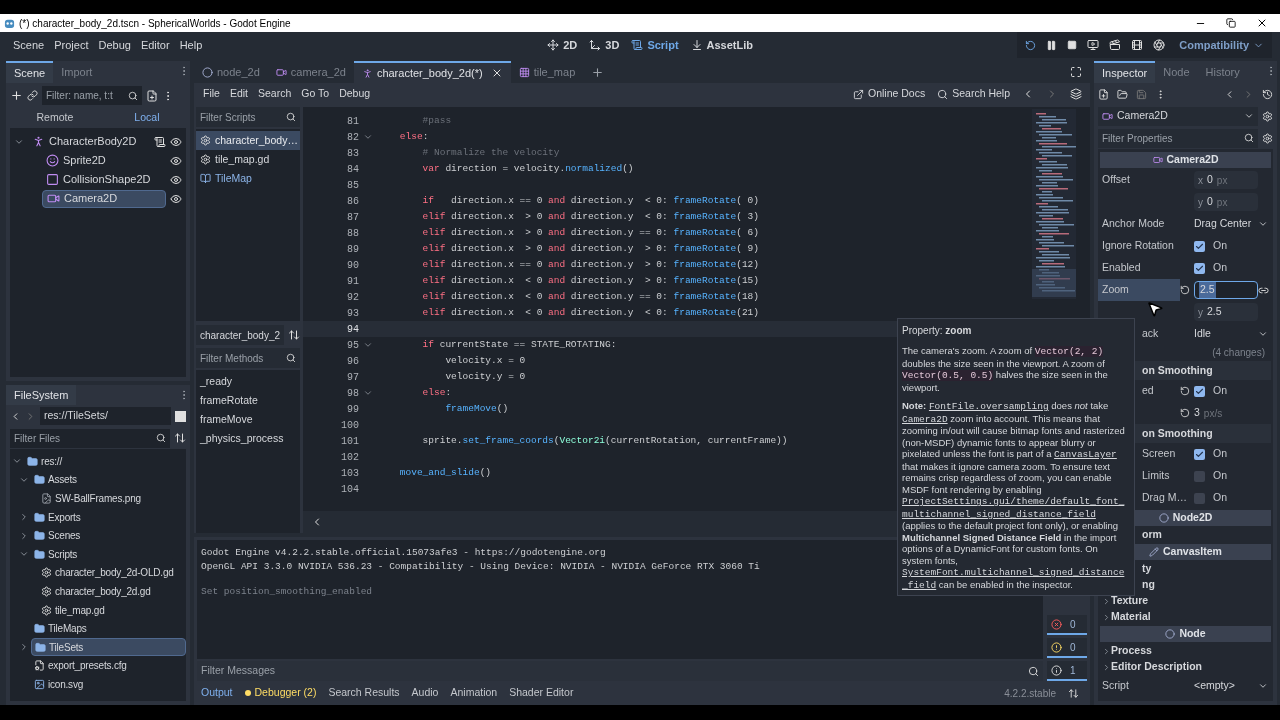 The image size is (1280, 720). What do you see at coordinates (108, 647) in the screenshot?
I see `file-tree-item: TileSets` at bounding box center [108, 647].